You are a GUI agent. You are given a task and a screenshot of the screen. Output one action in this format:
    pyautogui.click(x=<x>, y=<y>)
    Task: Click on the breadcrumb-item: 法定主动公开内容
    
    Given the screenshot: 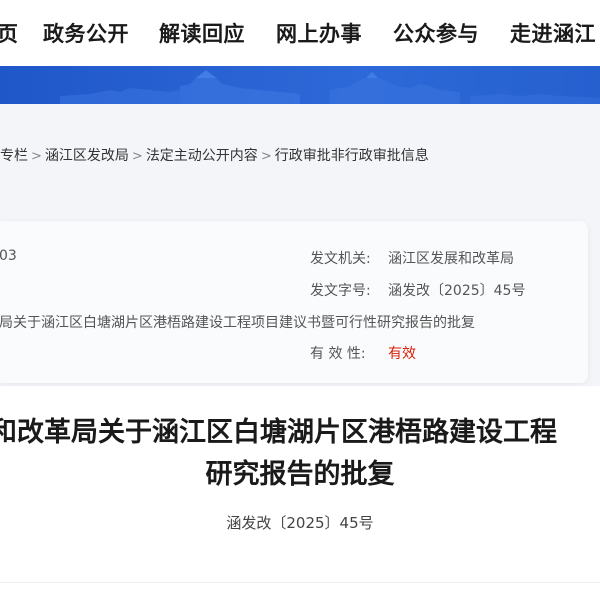 What is the action you would take?
    pyautogui.click(x=202, y=155)
    